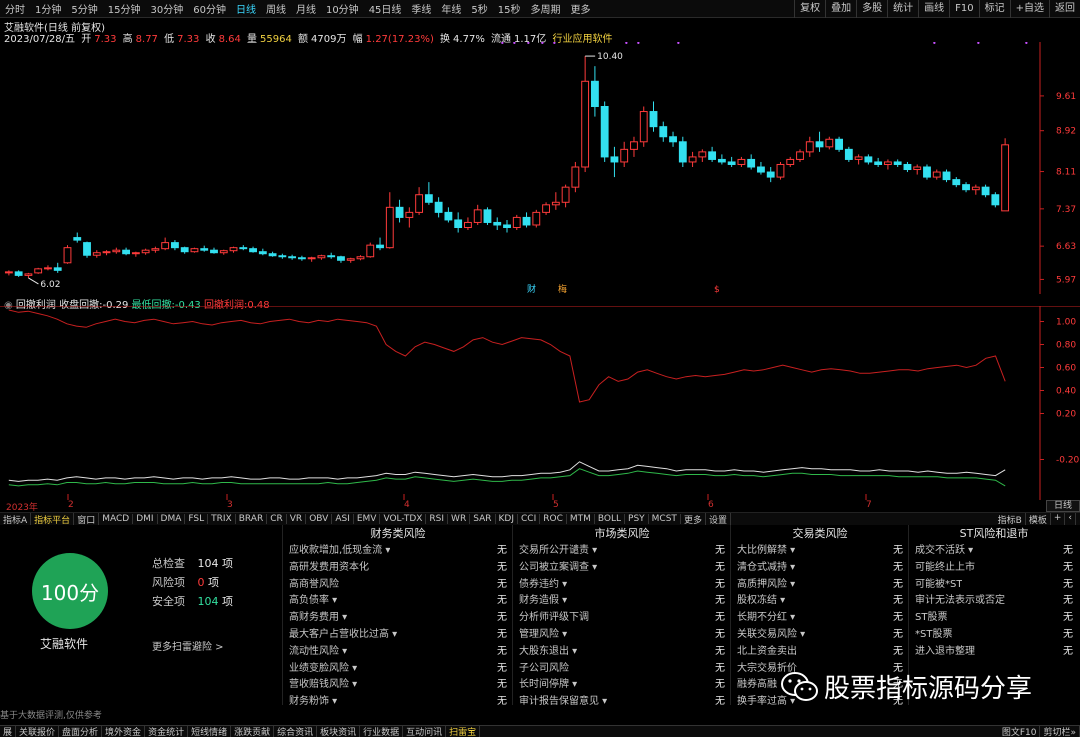 Image resolution: width=1080 pixels, height=737 pixels. Describe the element at coordinates (398, 635) in the screenshot. I see `risk-check-row: 最大客户占营收比过高 ▾ 无` at that location.